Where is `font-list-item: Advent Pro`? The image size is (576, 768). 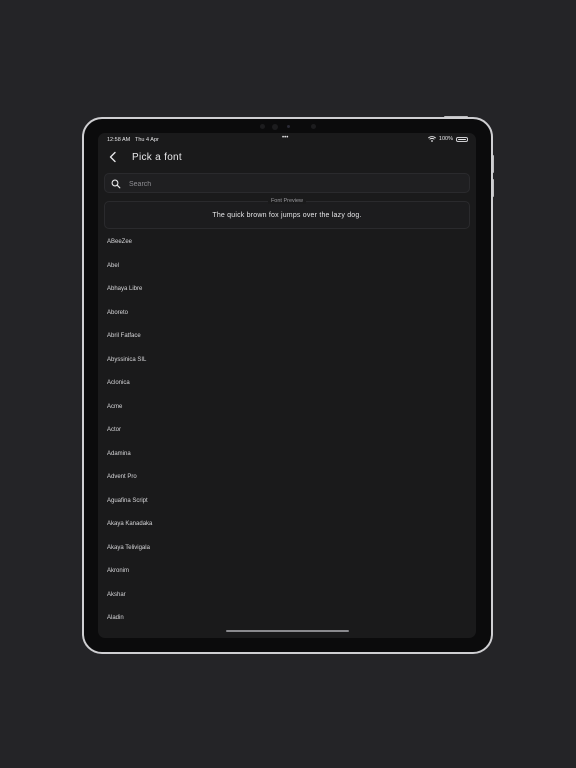
font-list-item: Advent Pro is located at coordinates (287, 477).